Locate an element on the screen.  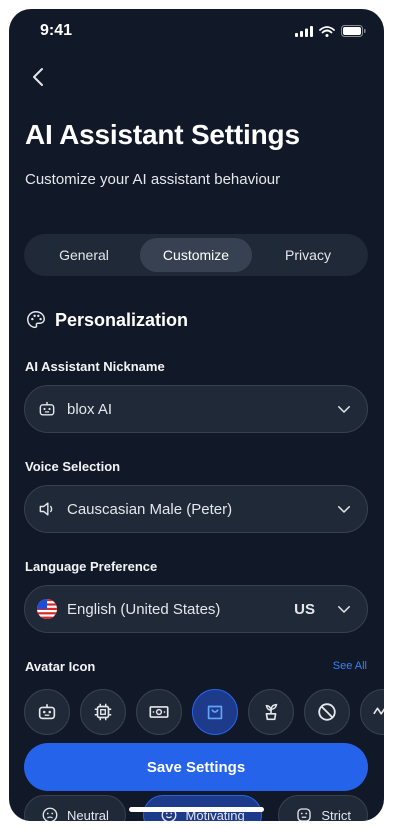
status-icons is located at coordinates (330, 31).